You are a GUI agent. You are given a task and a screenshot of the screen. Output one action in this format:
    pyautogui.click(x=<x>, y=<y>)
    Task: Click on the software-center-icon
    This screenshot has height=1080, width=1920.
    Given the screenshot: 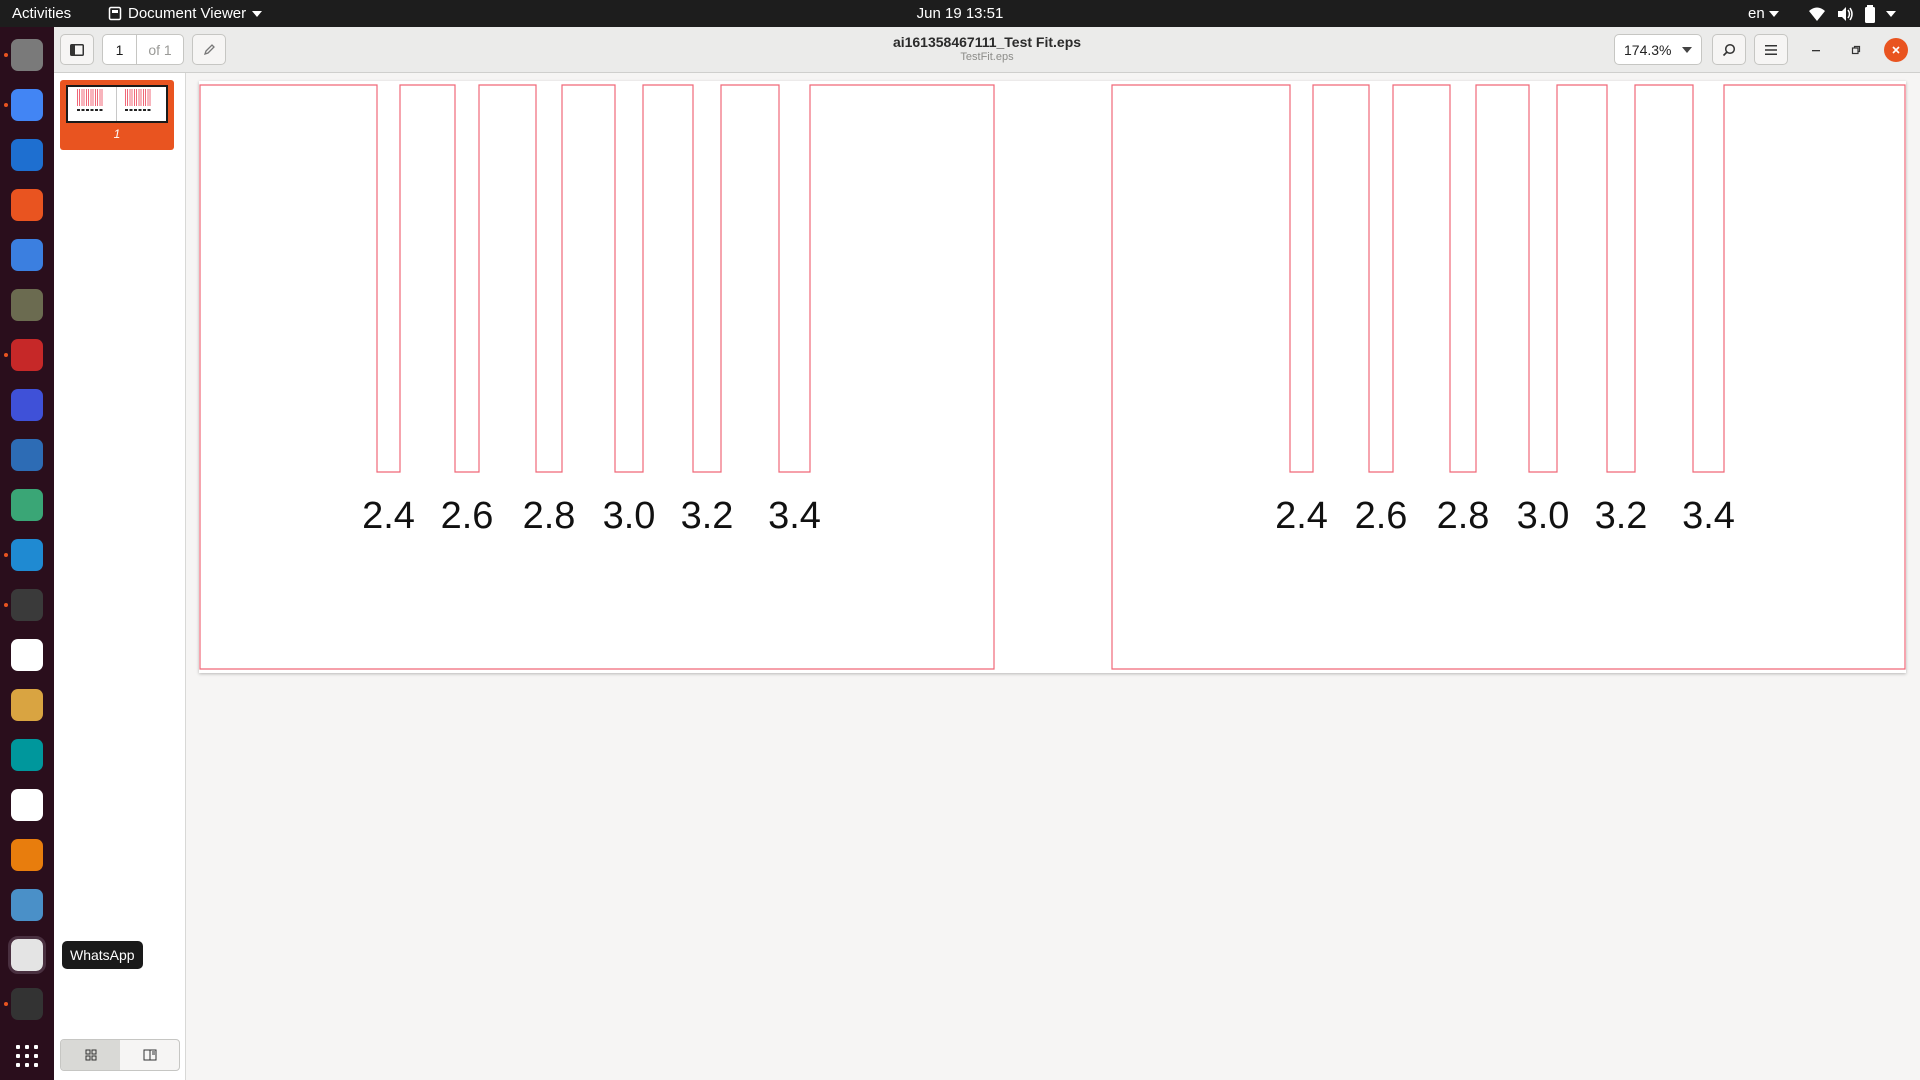 What is the action you would take?
    pyautogui.click(x=27, y=205)
    